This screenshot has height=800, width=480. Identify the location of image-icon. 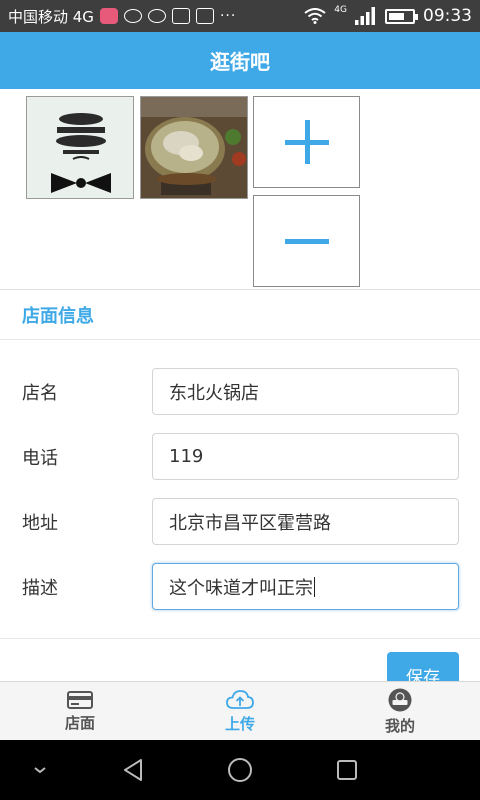
(204, 16).